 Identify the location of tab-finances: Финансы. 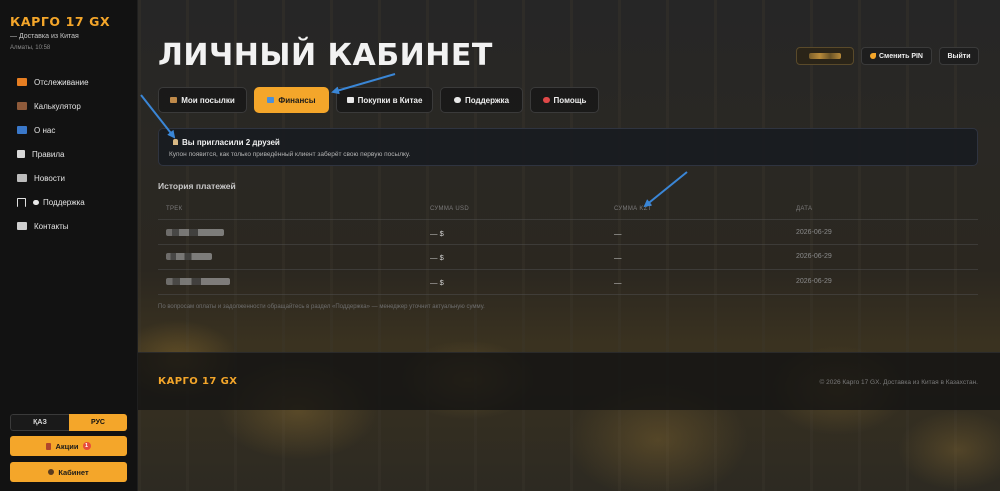
(291, 100).